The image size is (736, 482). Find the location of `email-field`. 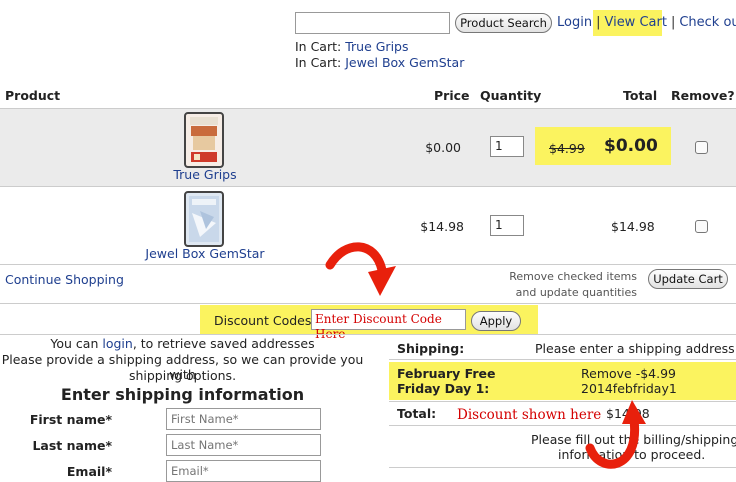

email-field is located at coordinates (243, 471).